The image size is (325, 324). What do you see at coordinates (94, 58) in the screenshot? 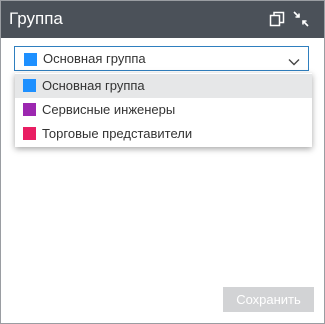
I see `group-select-value: Основная группа` at bounding box center [94, 58].